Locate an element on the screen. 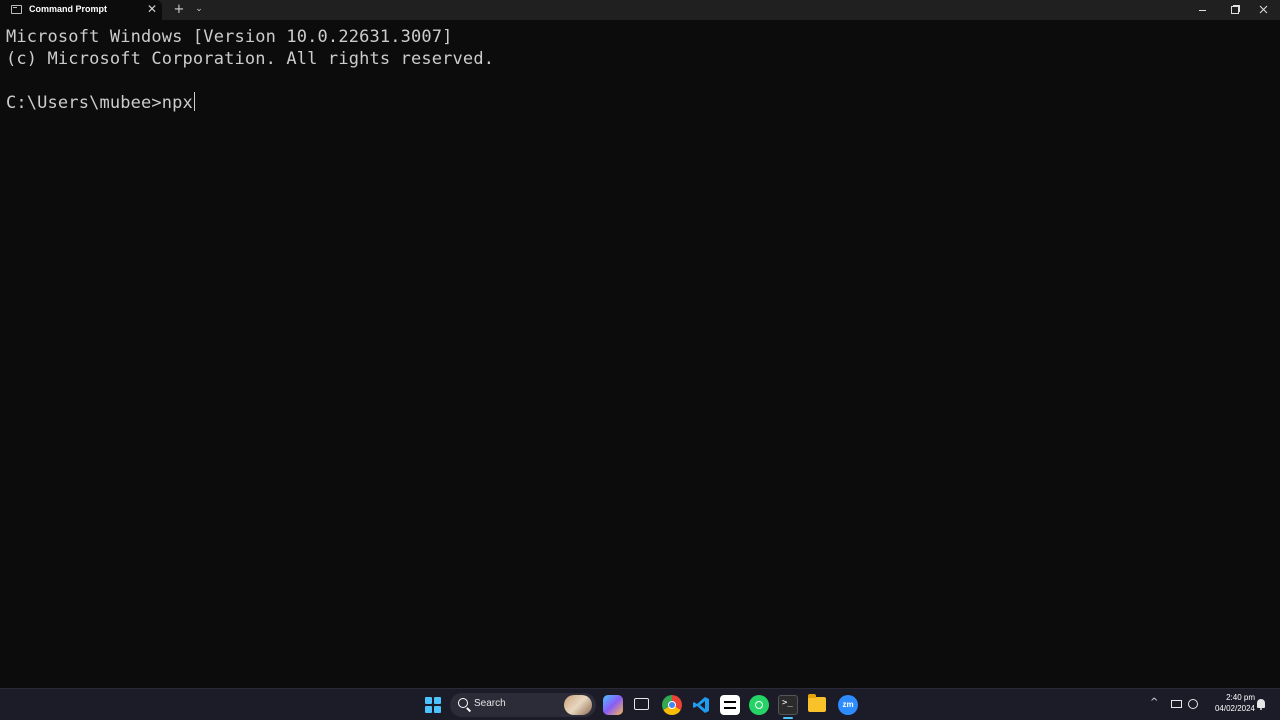 This screenshot has height=720, width=1280. text-cursor is located at coordinates (194, 101).